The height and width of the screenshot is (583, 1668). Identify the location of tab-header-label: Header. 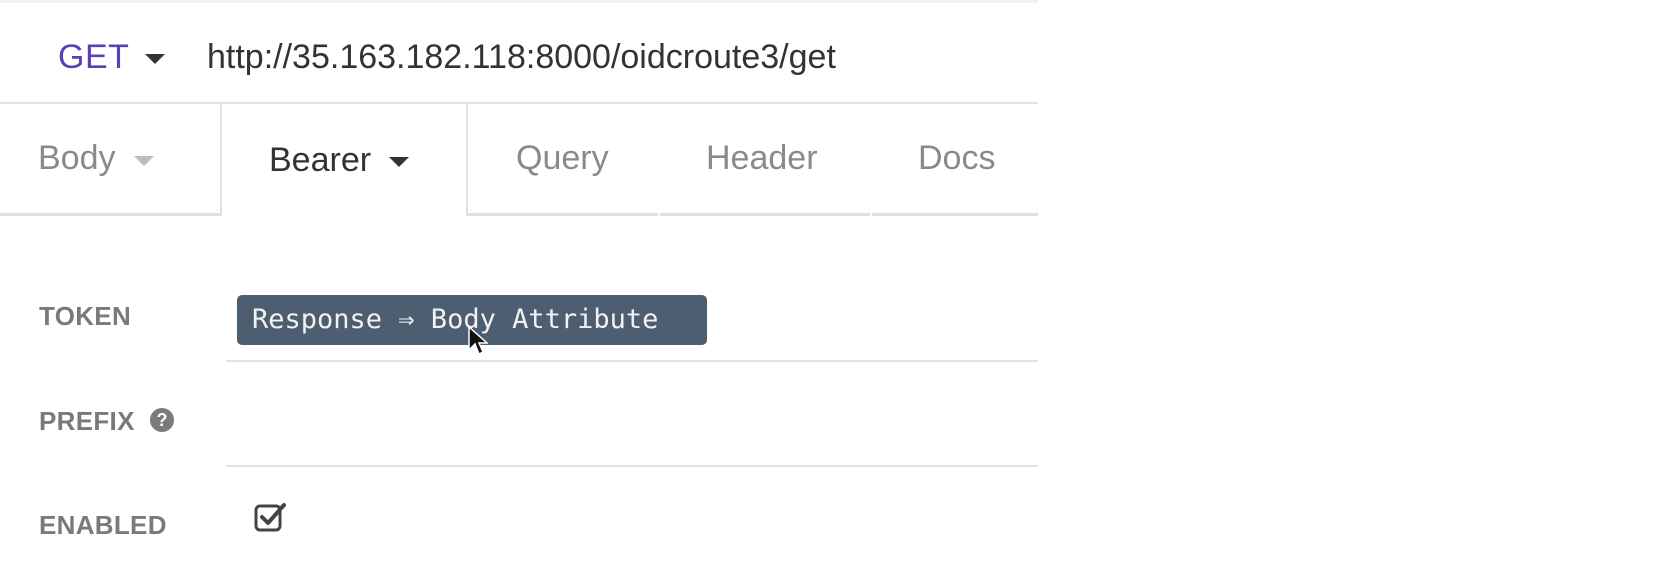
(762, 158).